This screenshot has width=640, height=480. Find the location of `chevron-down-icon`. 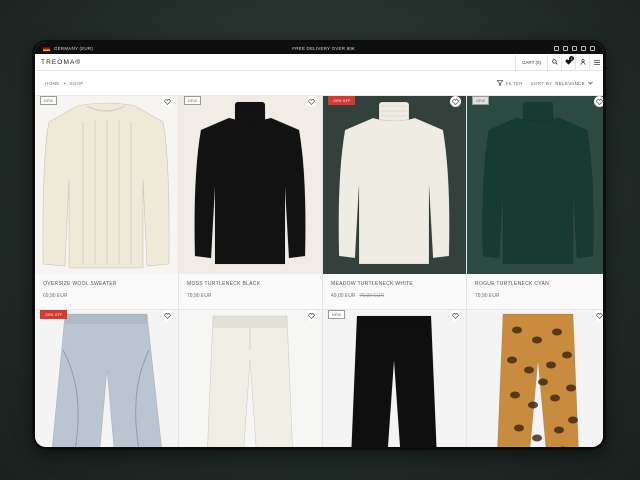

chevron-down-icon is located at coordinates (590, 83).